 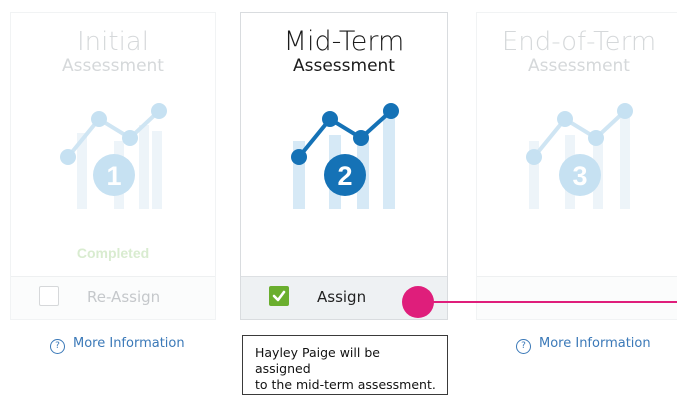 I want to click on card-title: End-of-Term, so click(x=579, y=42).